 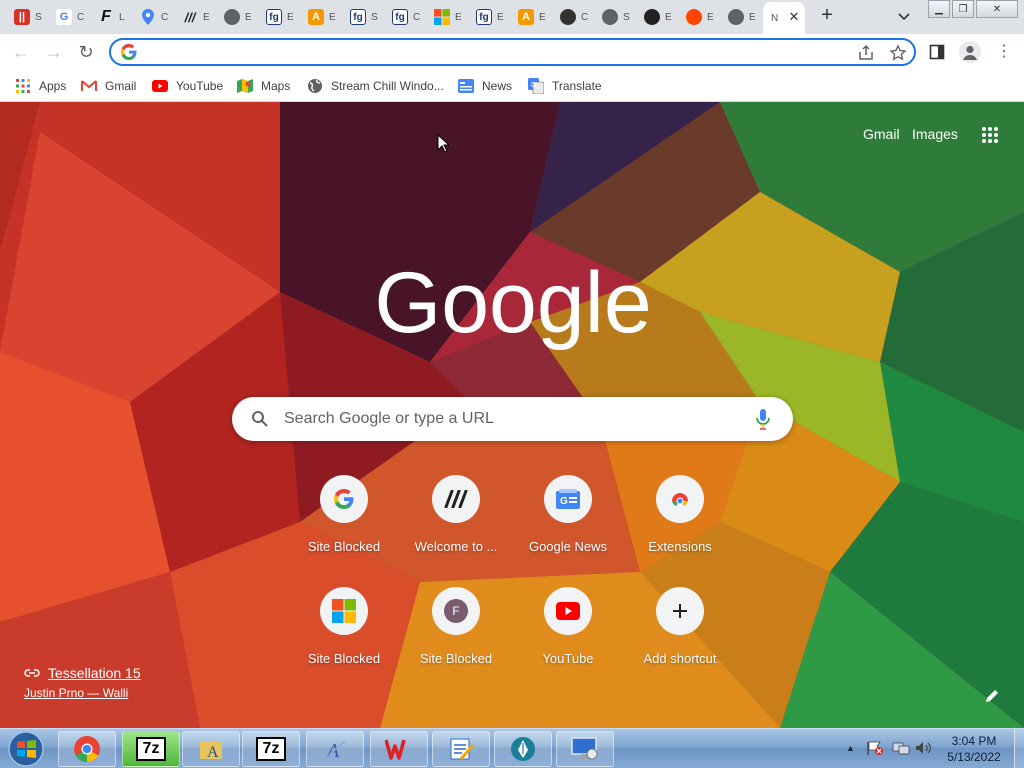 I want to click on tab-14: C, so click(x=573, y=17).